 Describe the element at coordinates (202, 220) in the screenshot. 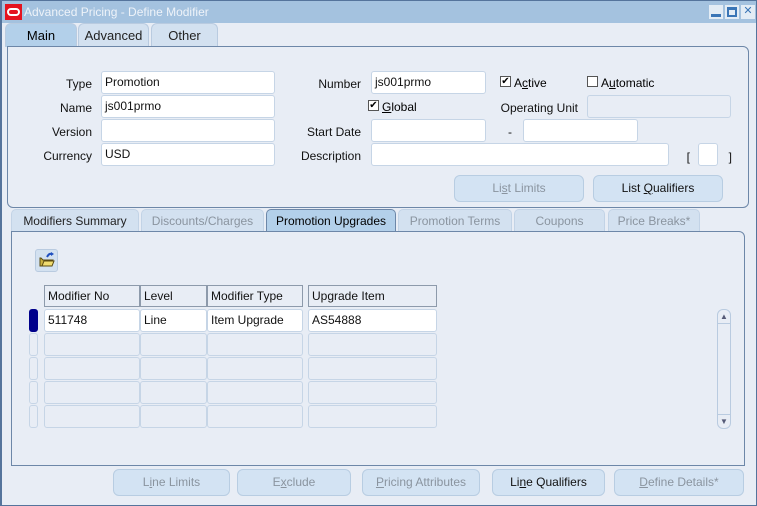

I see `tab-discounts-charges: Discounts/Charges` at that location.